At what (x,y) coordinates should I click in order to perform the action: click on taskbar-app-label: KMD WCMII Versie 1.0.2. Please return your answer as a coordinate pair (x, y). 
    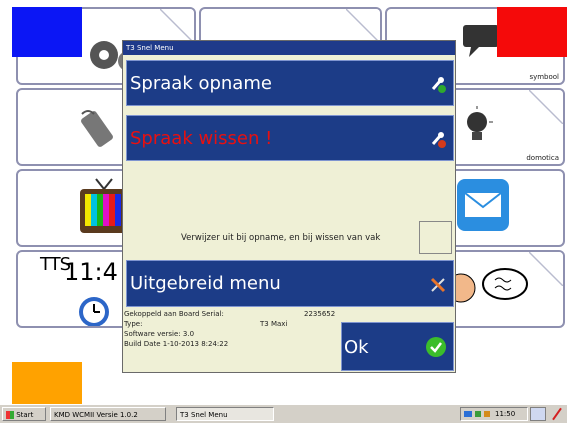
    Looking at the image, I should click on (96, 415).